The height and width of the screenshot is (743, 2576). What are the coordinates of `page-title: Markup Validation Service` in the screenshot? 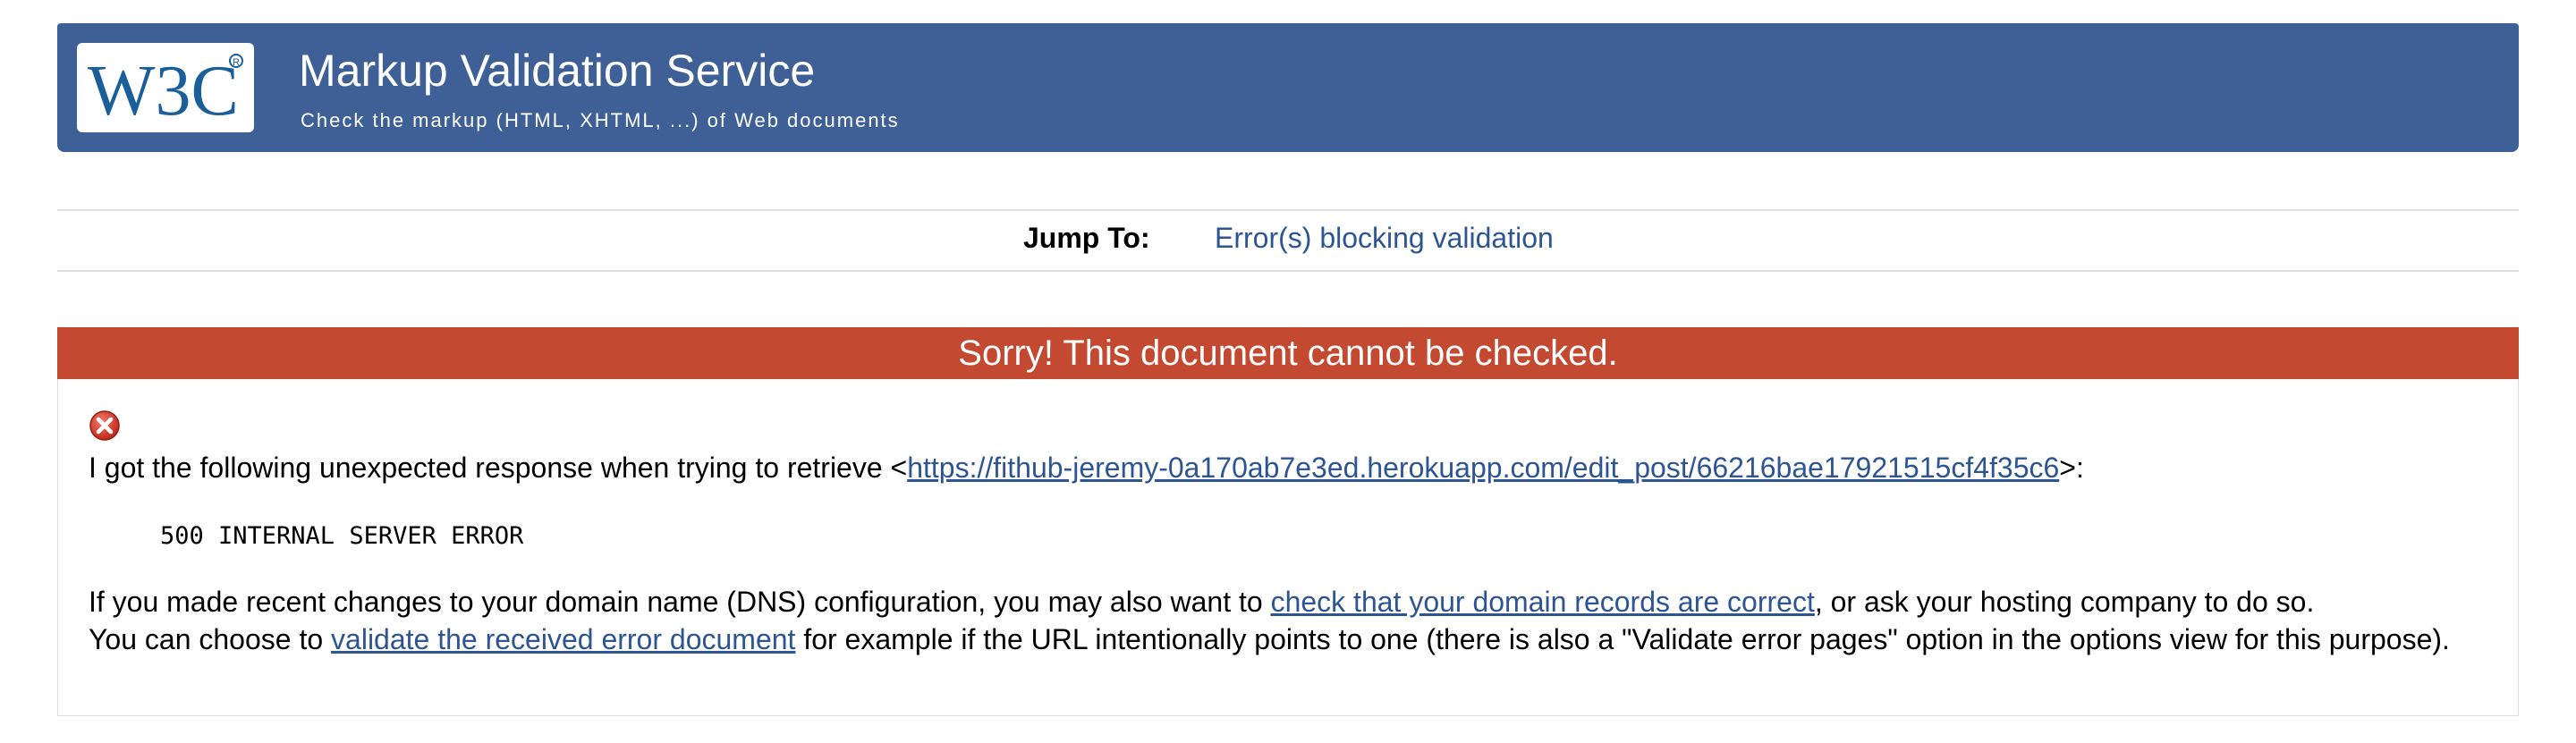 It's located at (557, 71).